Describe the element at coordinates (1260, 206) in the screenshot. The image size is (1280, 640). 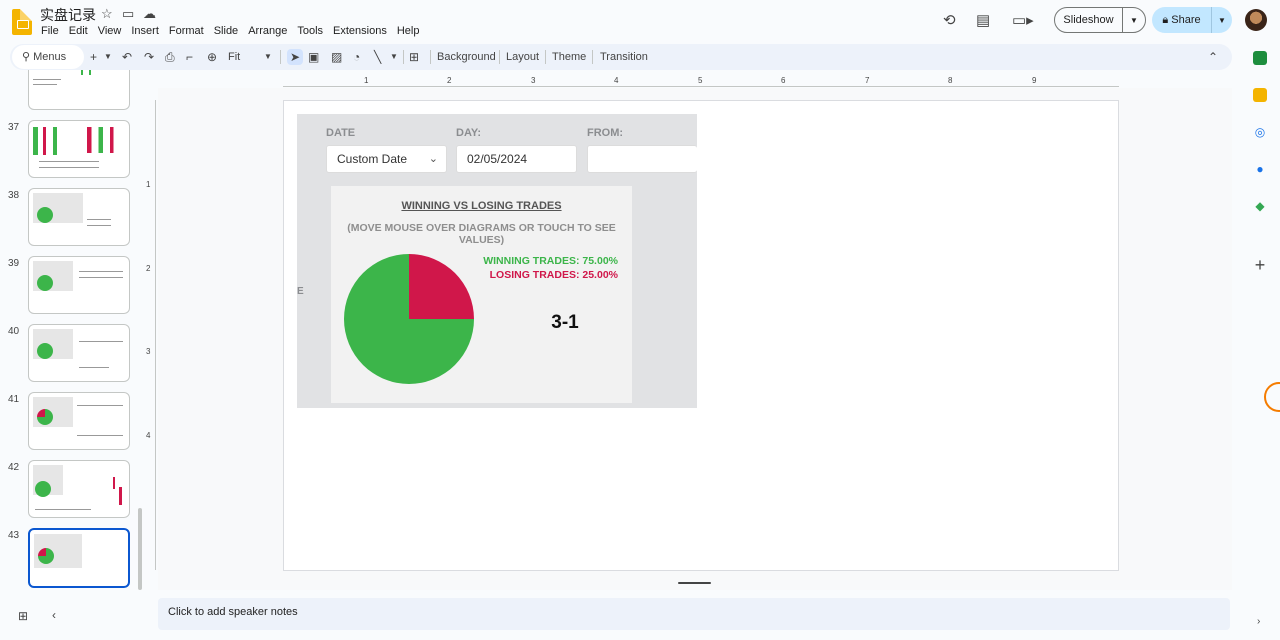
I see `maps-icon: ◆` at that location.